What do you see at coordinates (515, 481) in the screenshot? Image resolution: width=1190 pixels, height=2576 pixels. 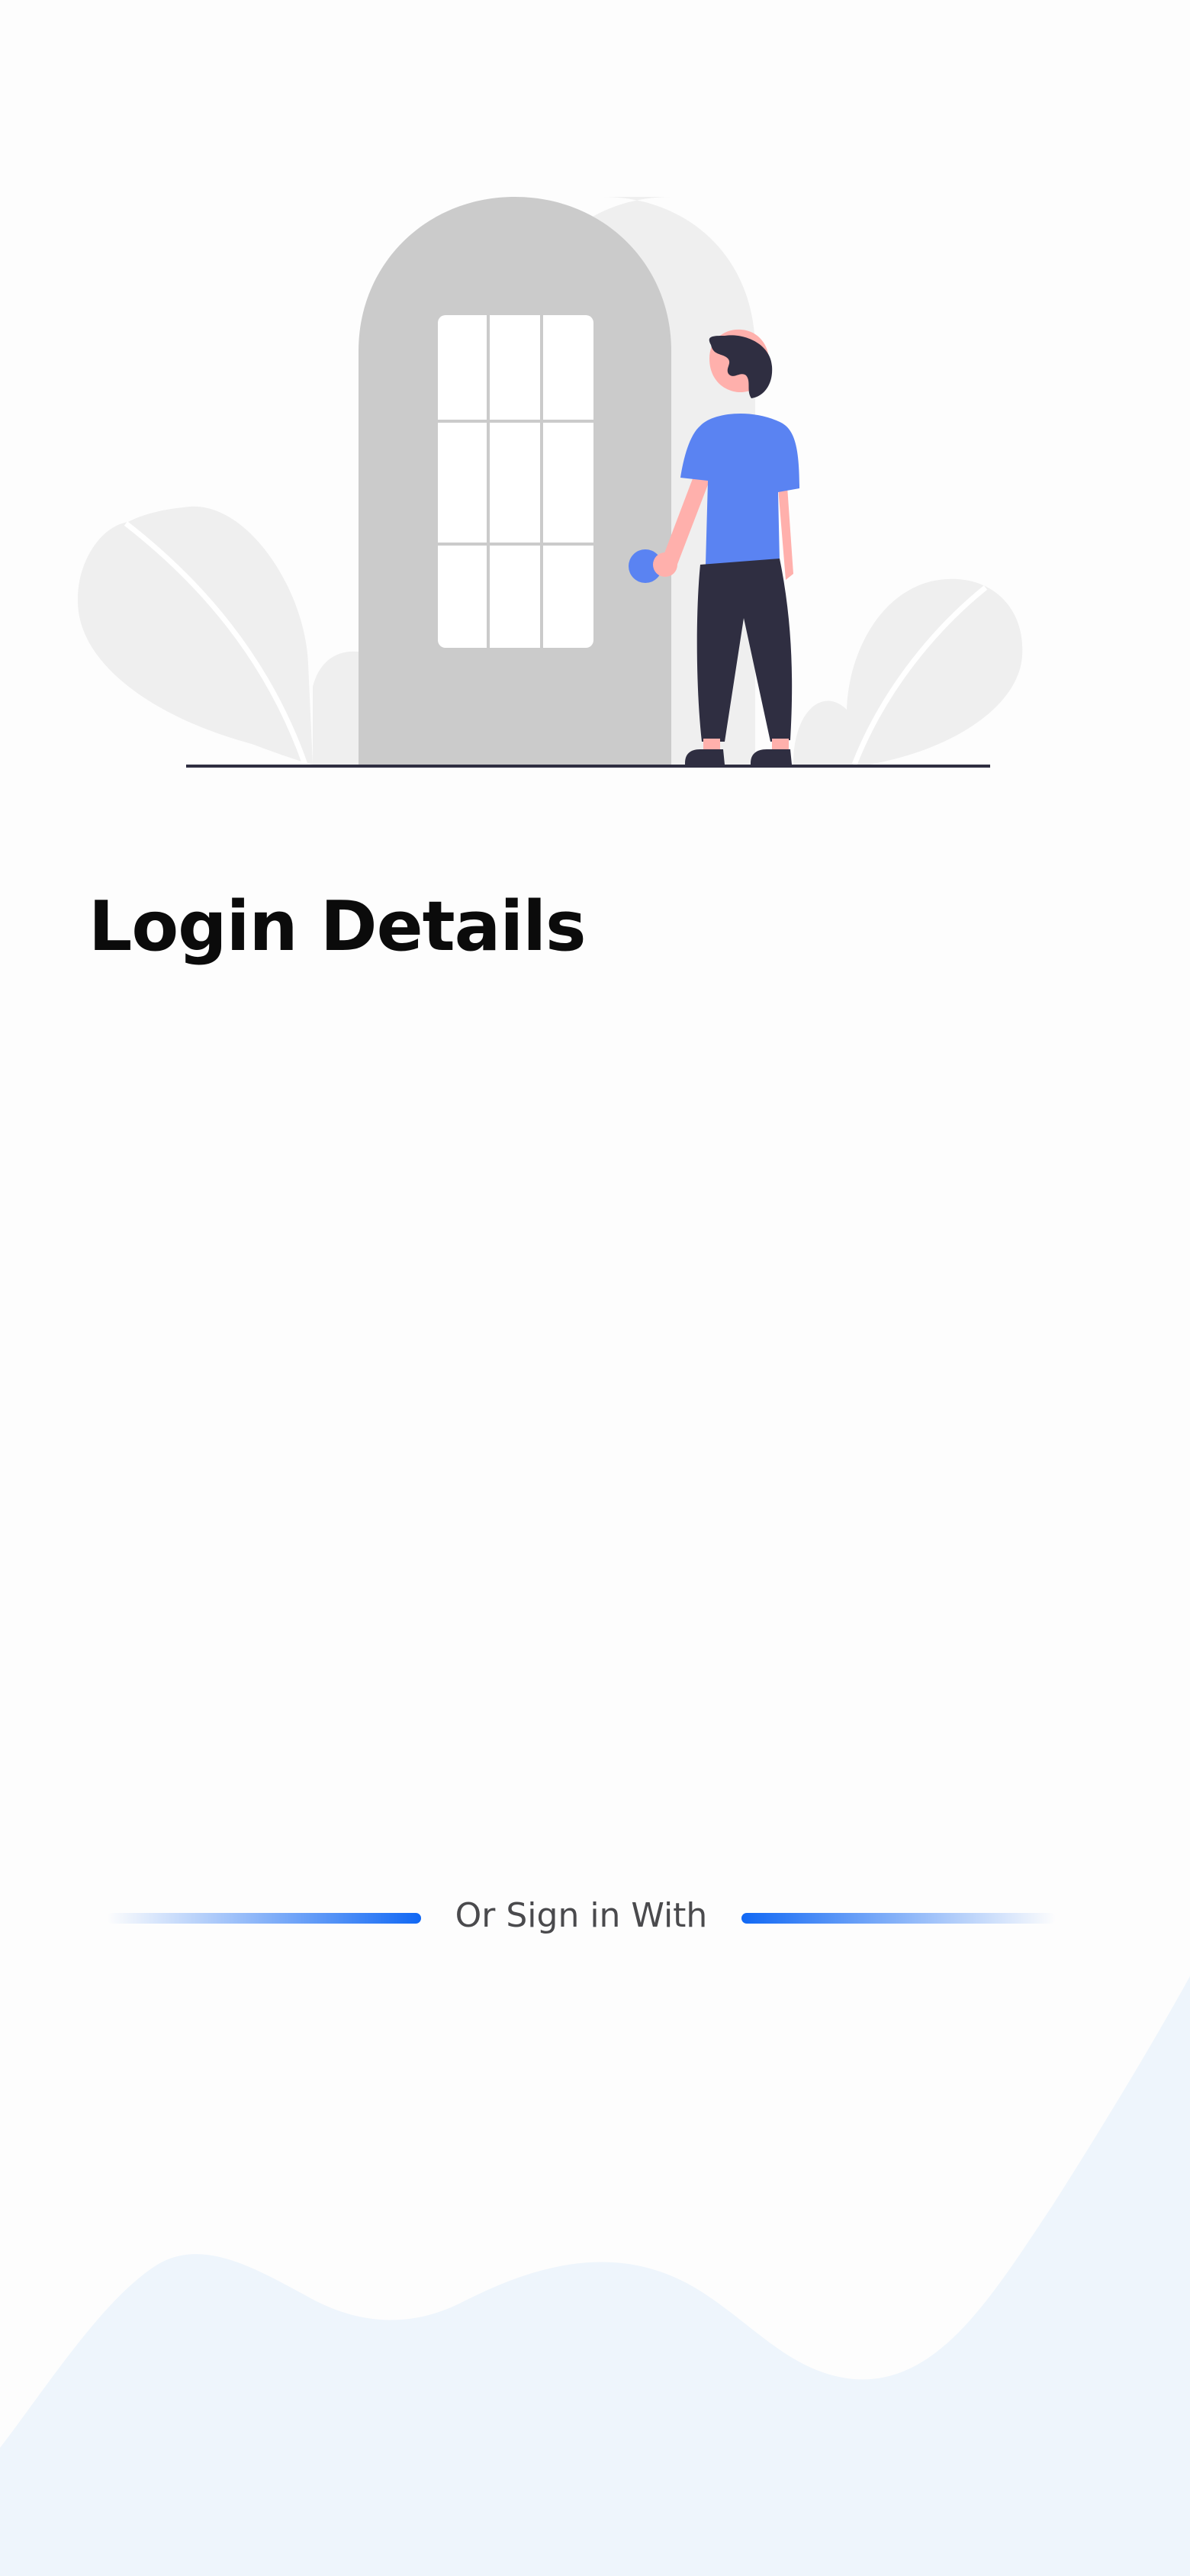 I see `door-illustration` at bounding box center [515, 481].